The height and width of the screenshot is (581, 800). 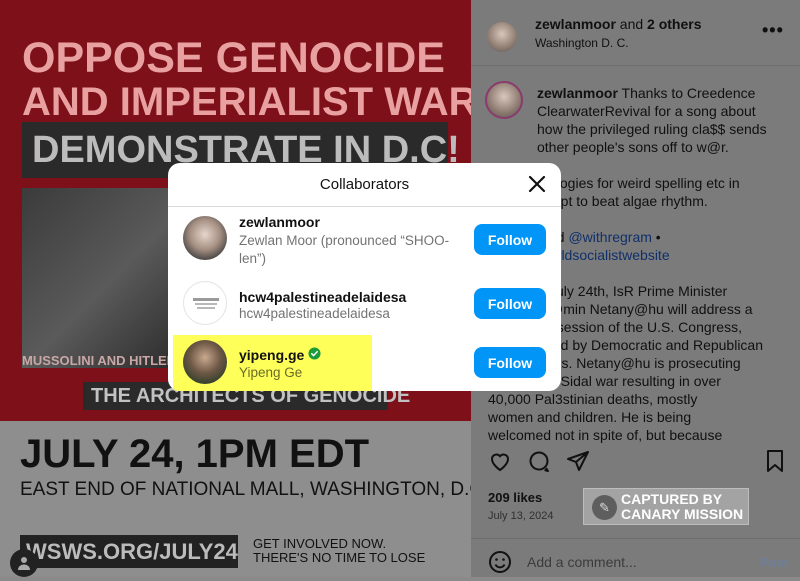 What do you see at coordinates (682, 514) in the screenshot?
I see `watermark-line-2: CANARY MISSION` at bounding box center [682, 514].